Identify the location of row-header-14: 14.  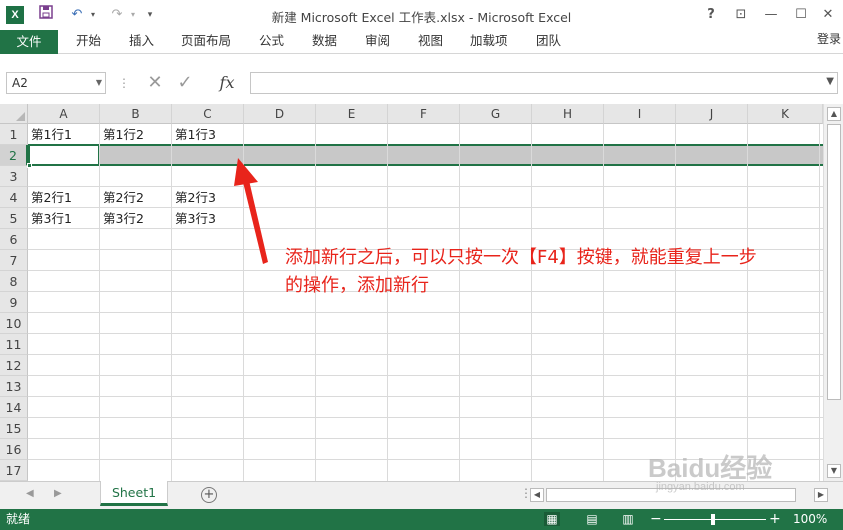
(14, 407).